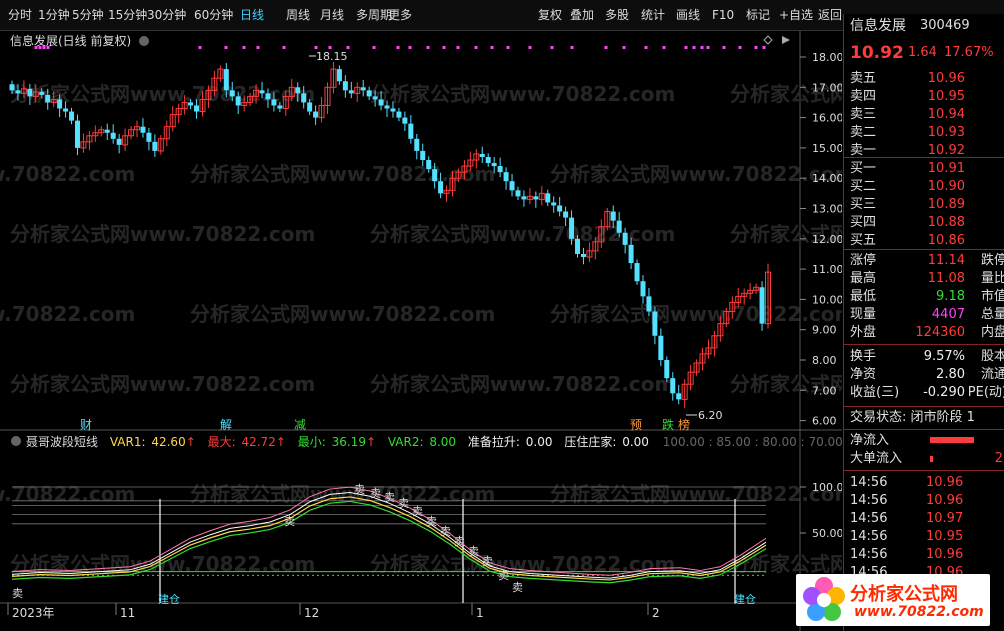  What do you see at coordinates (827, 533) in the screenshot?
I see `indicator-tick: 50.00` at bounding box center [827, 533].